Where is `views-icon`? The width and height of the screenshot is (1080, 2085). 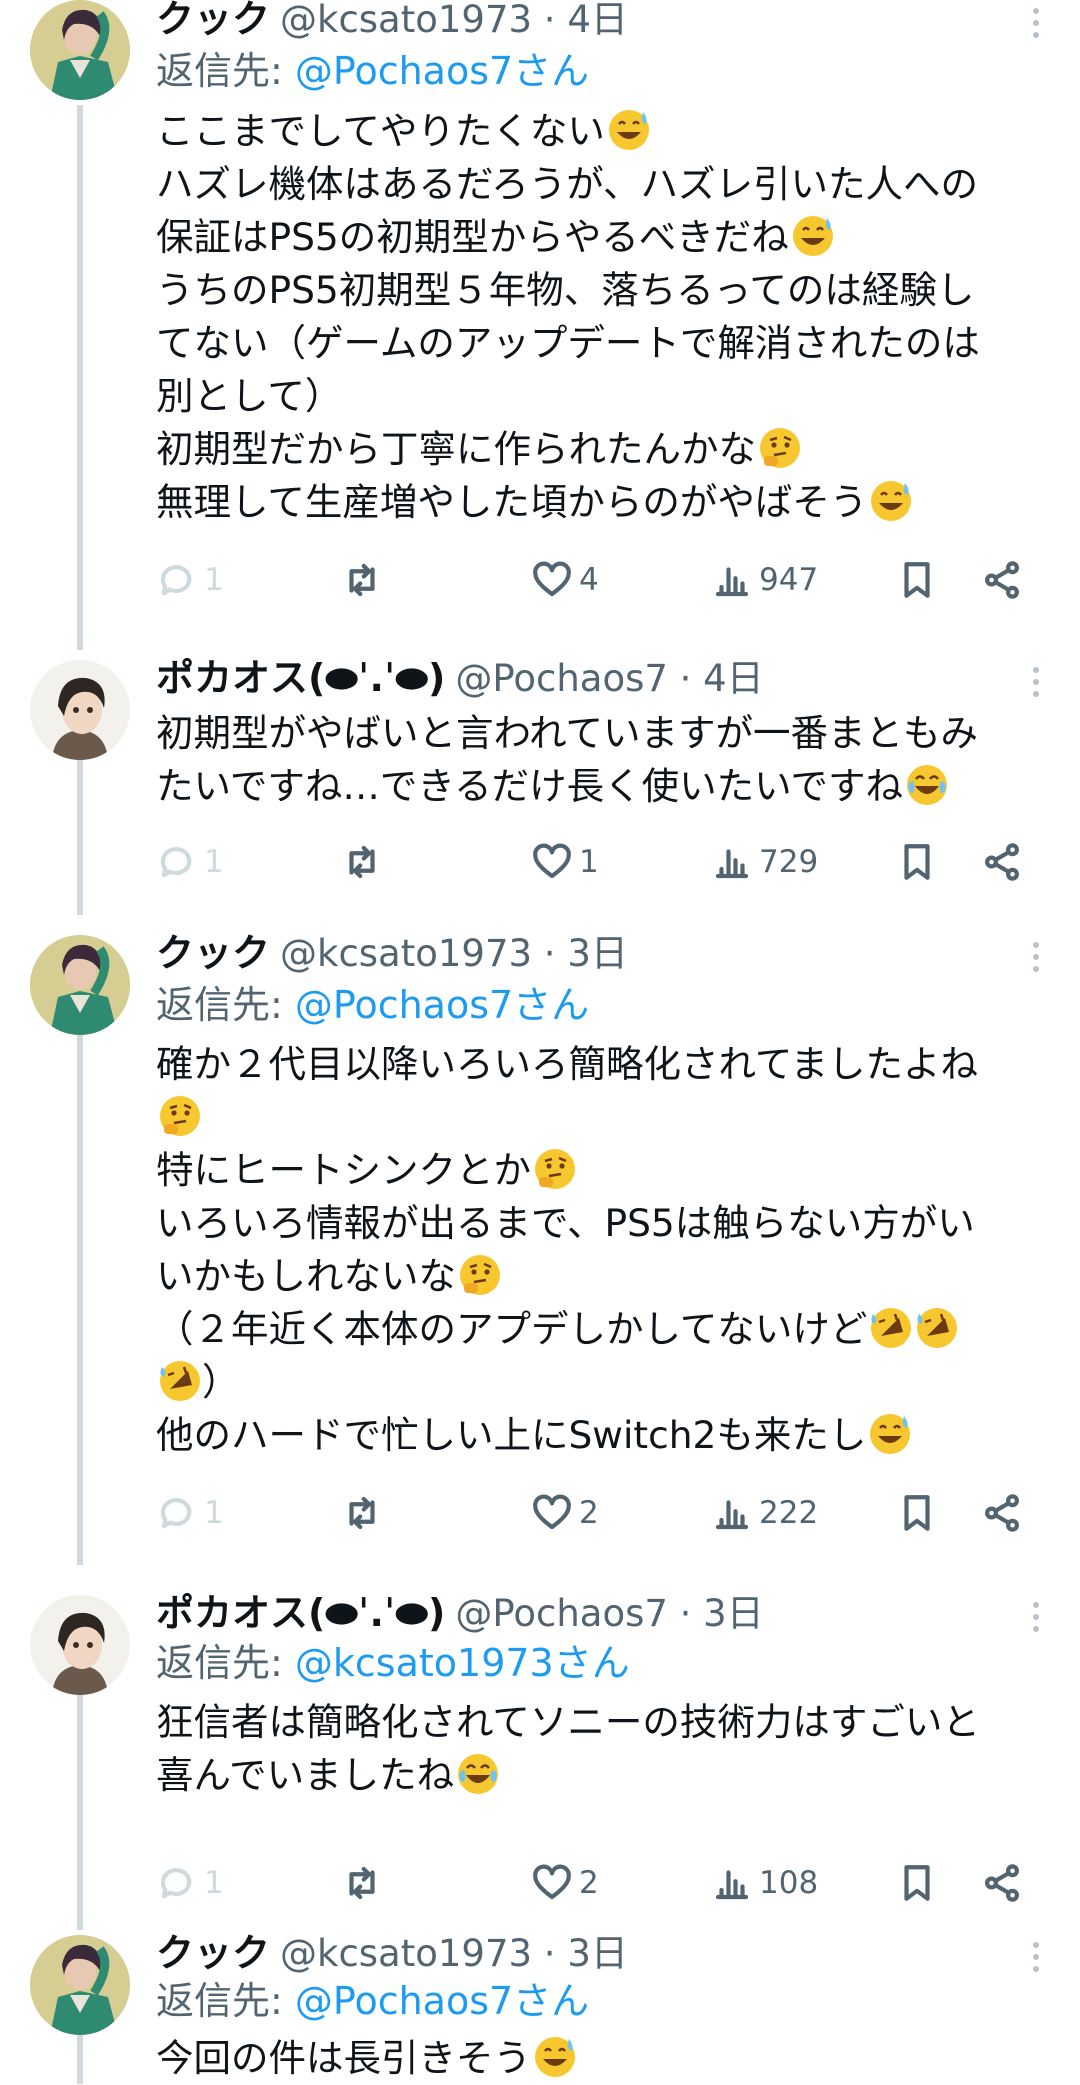 views-icon is located at coordinates (732, 862).